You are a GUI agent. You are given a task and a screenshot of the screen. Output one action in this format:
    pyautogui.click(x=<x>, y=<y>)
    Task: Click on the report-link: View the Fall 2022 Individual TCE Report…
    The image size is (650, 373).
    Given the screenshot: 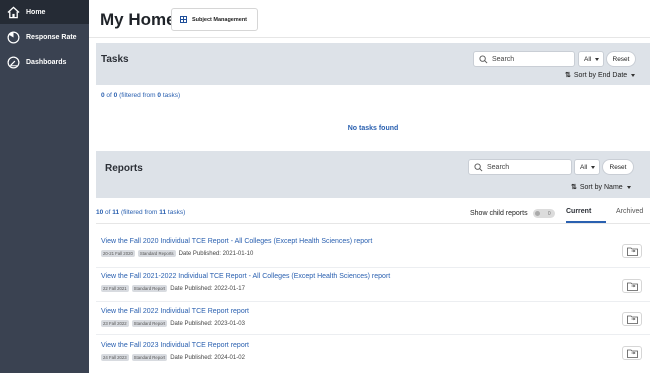 What is the action you would take?
    pyautogui.click(x=175, y=311)
    